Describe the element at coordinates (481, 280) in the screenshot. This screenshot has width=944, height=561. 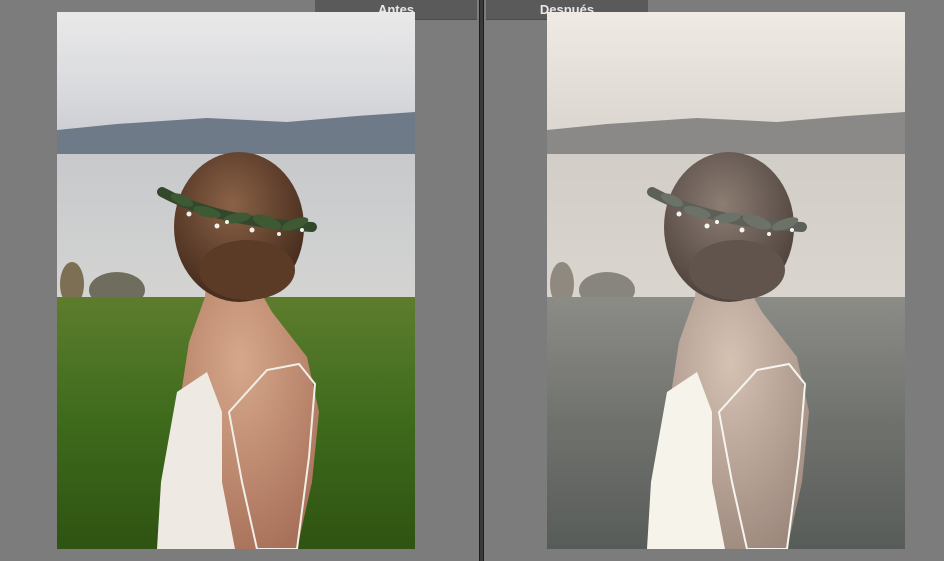
I see `split-divider` at that location.